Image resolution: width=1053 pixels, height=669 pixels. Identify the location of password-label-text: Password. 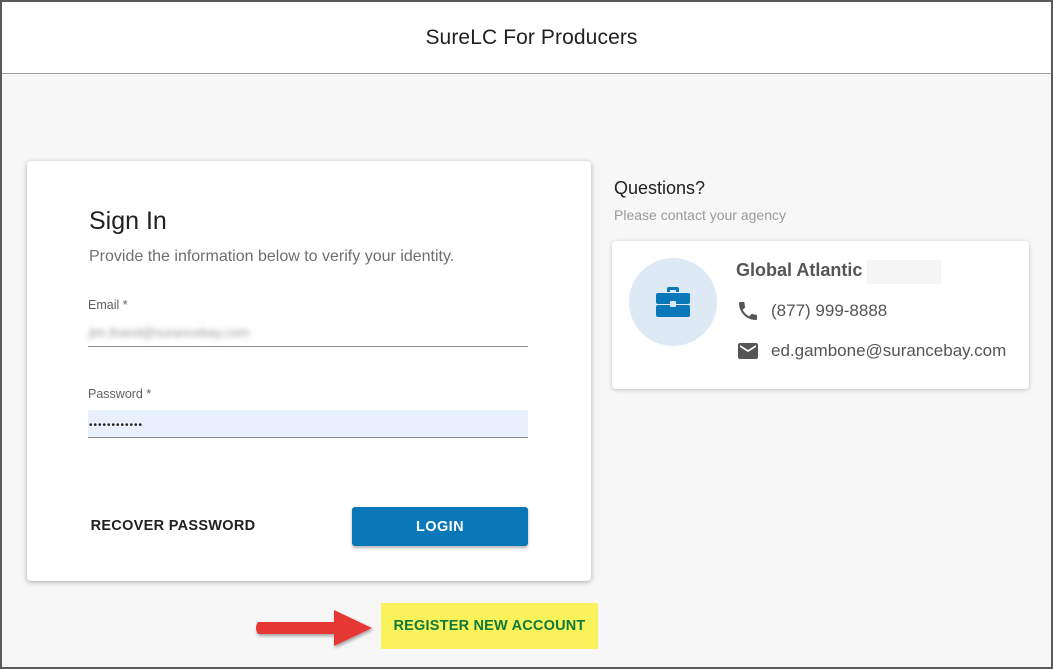
(115, 394).